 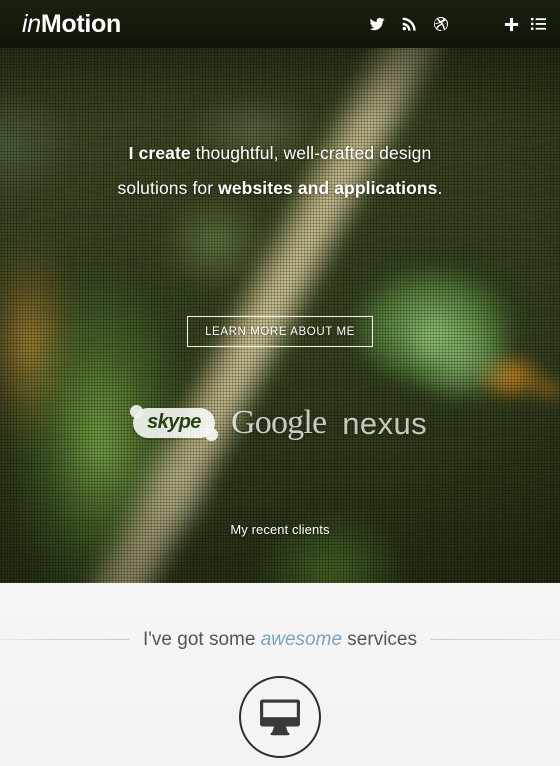 I want to click on hero-cta-wrap: LEARN MORE ABOUT ME, so click(x=280, y=331).